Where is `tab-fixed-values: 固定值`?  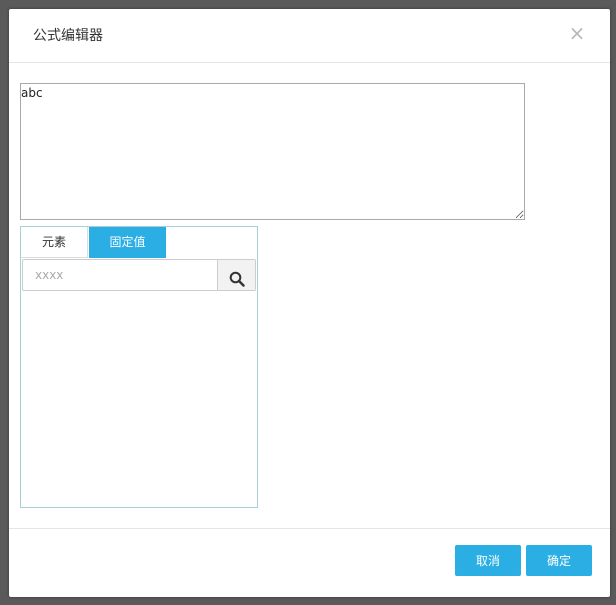
tab-fixed-values: 固定值 is located at coordinates (127, 242).